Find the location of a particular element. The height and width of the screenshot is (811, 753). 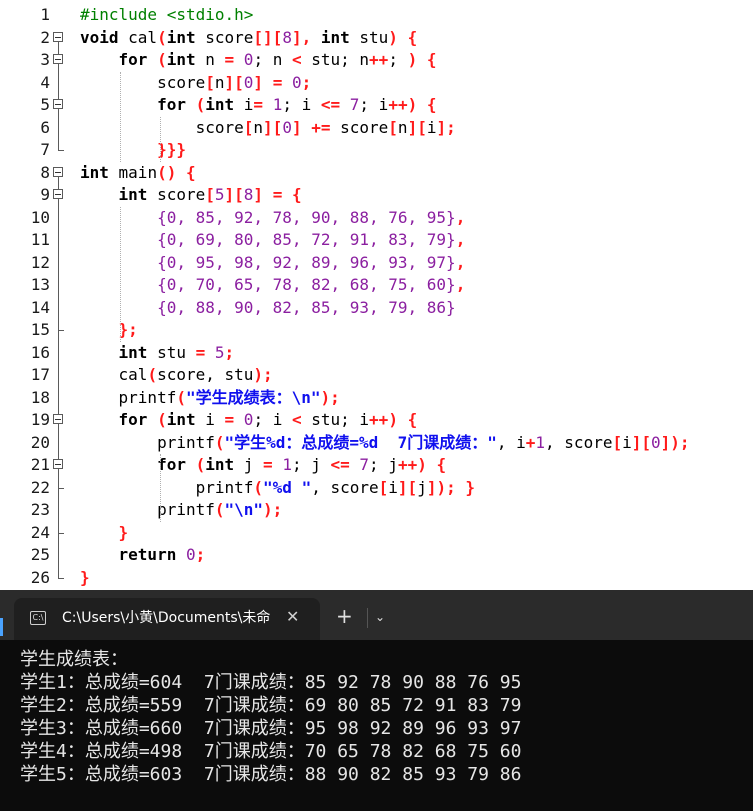

code-line: 11 {0, 69, 80, 85, 72, 91, 83, 79}, is located at coordinates (376, 240).